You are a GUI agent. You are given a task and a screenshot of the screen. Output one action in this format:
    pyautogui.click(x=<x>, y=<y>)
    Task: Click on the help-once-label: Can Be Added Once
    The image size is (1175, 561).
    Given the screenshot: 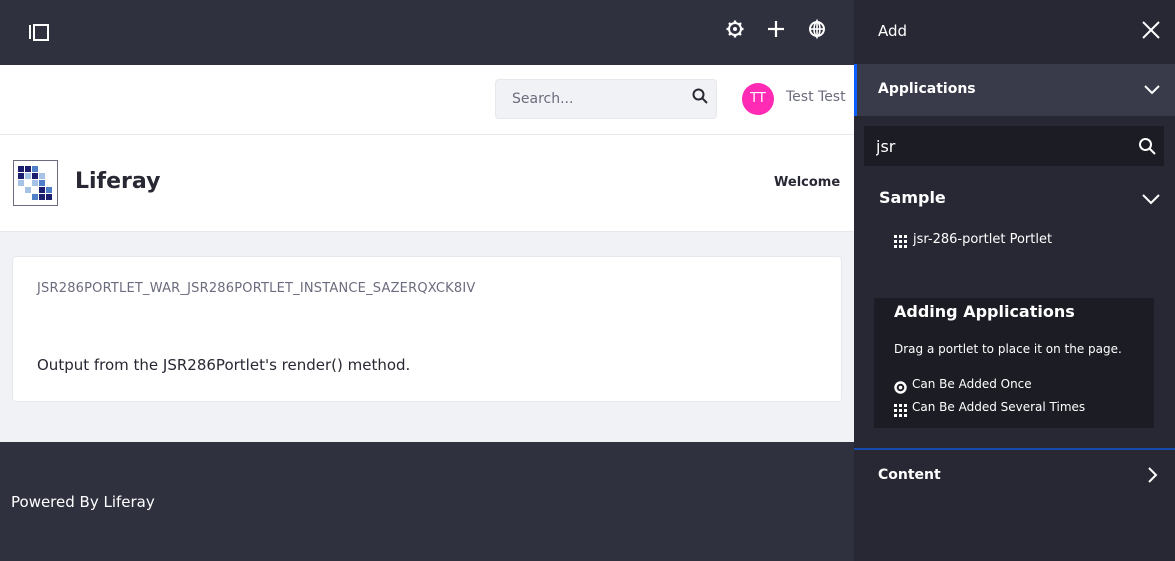 What is the action you would take?
    pyautogui.click(x=972, y=384)
    